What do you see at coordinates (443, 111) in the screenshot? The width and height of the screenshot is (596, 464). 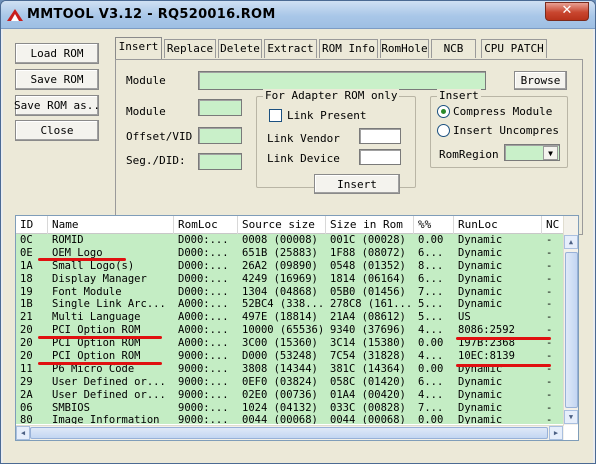 I see `compress-module-radio` at bounding box center [443, 111].